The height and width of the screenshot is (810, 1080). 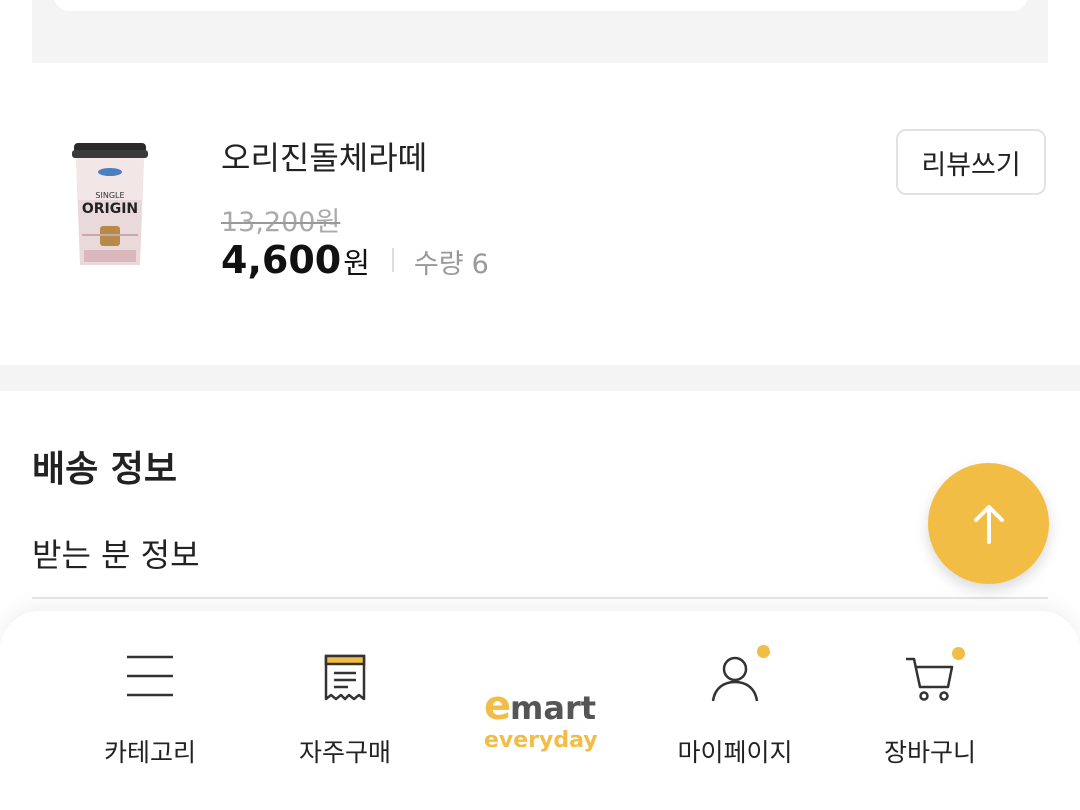 What do you see at coordinates (150, 676) in the screenshot?
I see `menu-icon` at bounding box center [150, 676].